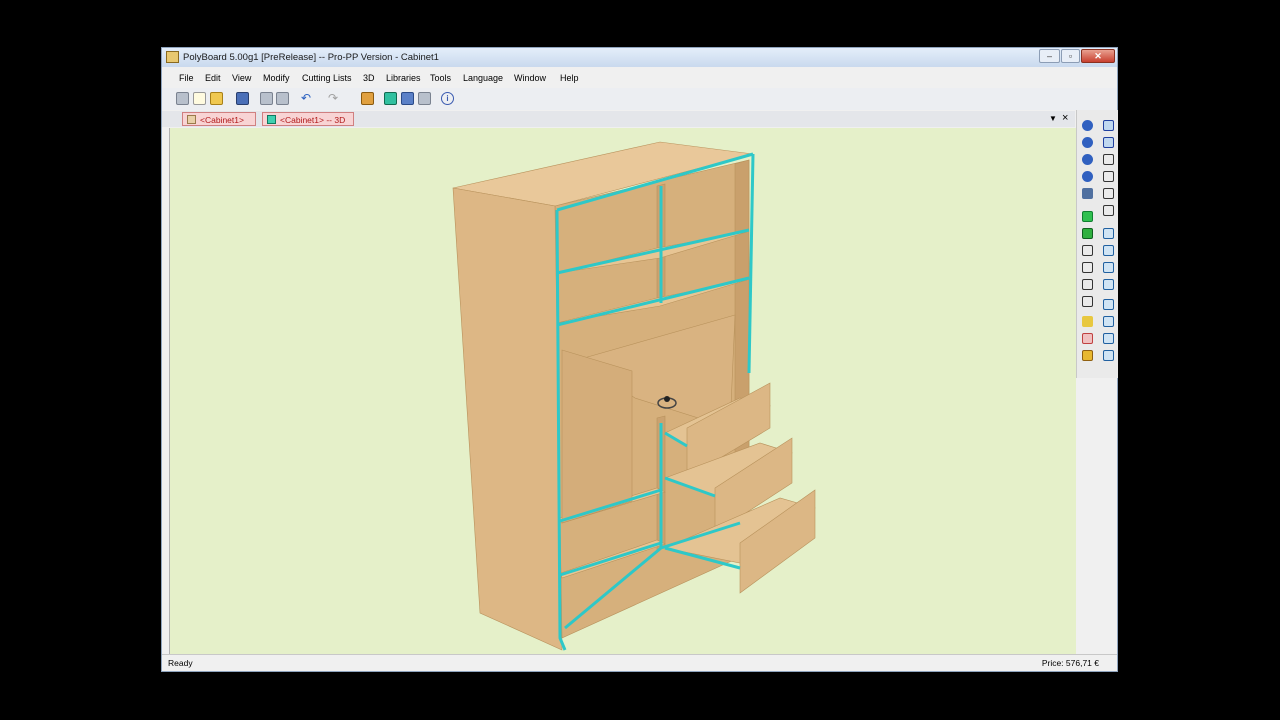  What do you see at coordinates (222, 120) in the screenshot?
I see `tab-label: <Cabinet1>` at bounding box center [222, 120].